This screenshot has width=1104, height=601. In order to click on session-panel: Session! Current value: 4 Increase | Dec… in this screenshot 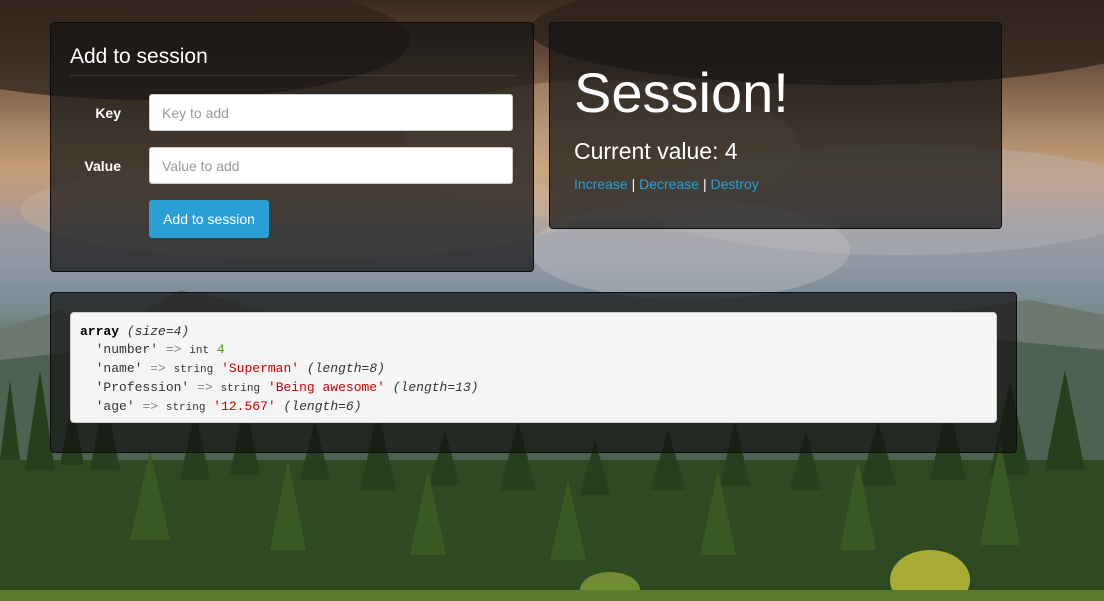, I will do `click(775, 125)`.